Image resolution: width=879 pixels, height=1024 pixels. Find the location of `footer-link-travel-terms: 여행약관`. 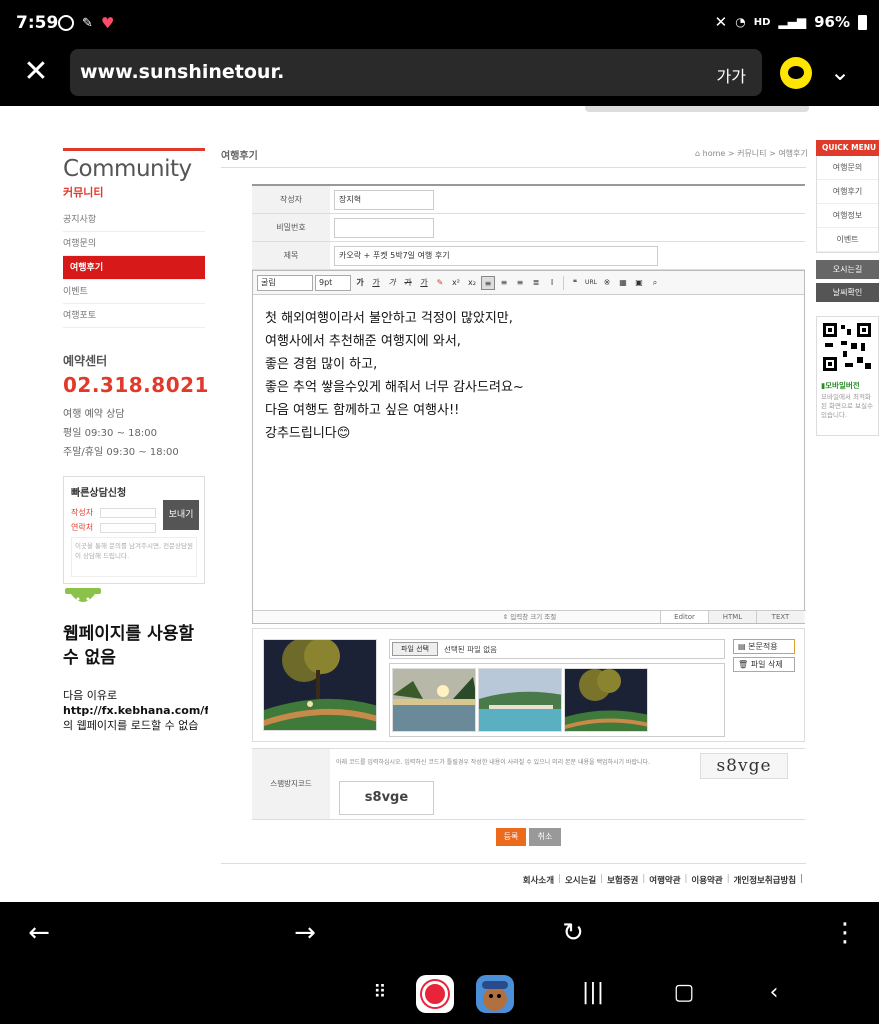

footer-link-travel-terms: 여행약관 is located at coordinates (664, 880).